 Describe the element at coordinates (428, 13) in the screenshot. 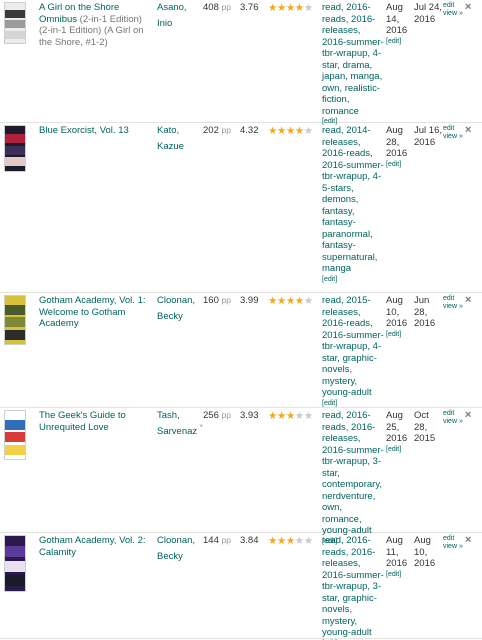

I see `date-added: Jul 24, 2016` at that location.